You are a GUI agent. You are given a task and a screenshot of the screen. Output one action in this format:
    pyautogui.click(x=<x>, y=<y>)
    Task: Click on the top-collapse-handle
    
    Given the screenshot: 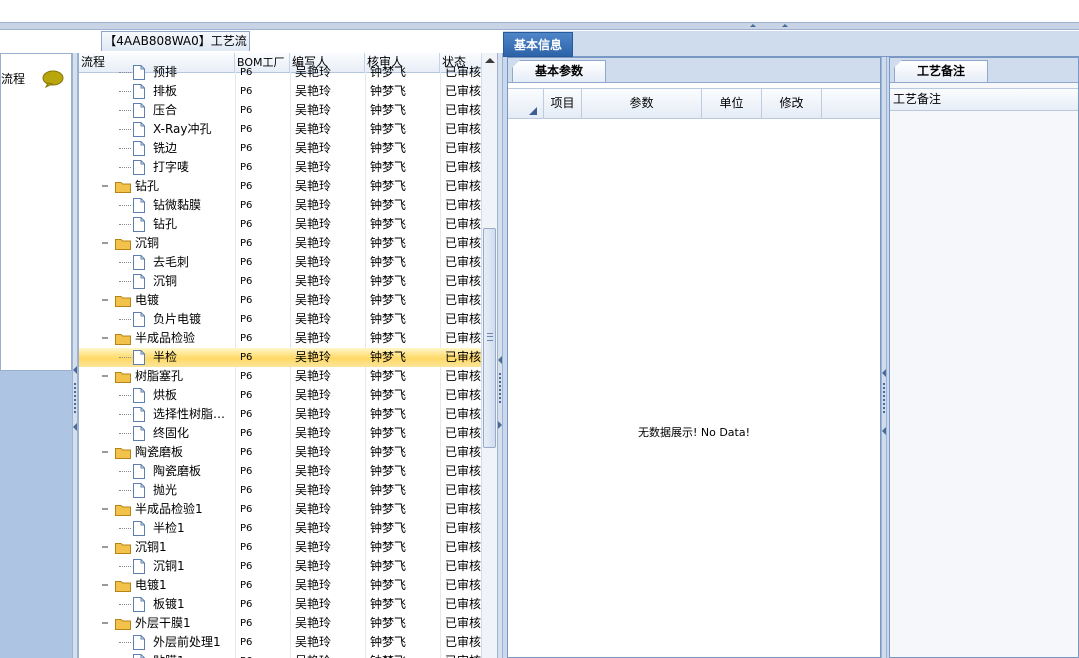 What is the action you would take?
    pyautogui.click(x=769, y=25)
    